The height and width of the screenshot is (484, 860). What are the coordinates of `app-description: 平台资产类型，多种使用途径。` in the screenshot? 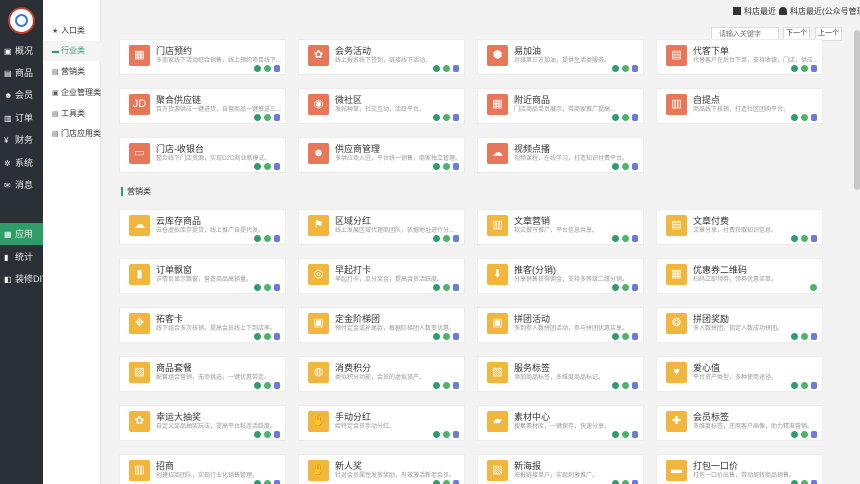 It's located at (735, 378).